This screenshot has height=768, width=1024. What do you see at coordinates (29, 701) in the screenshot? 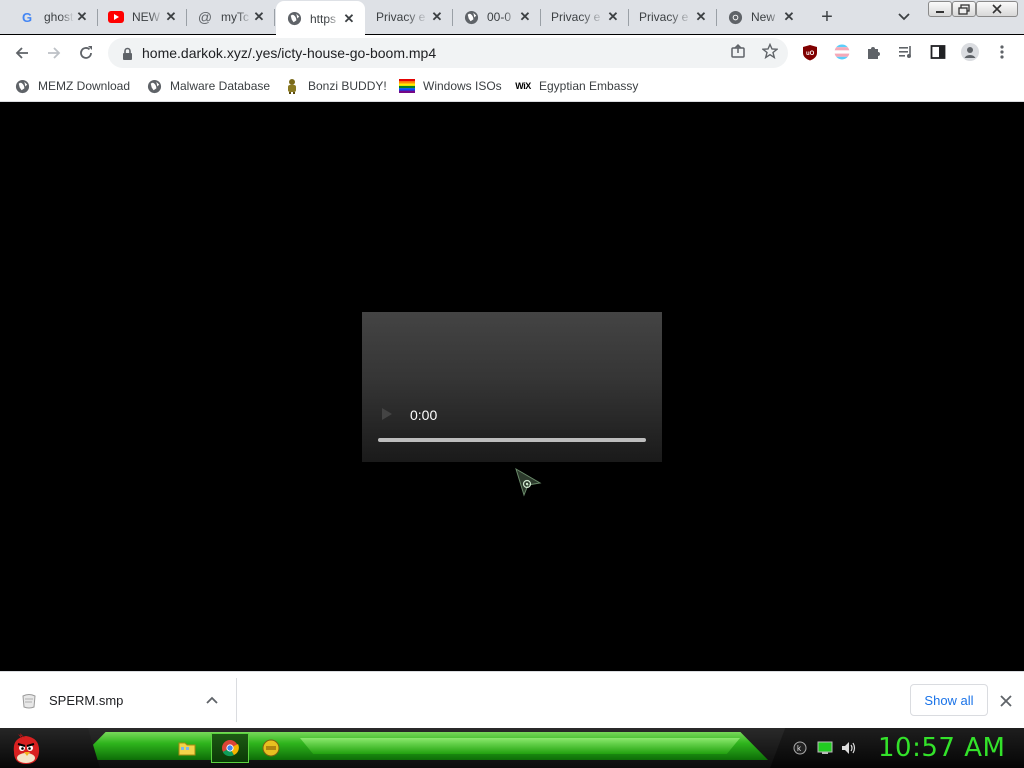
I see `file-icon` at bounding box center [29, 701].